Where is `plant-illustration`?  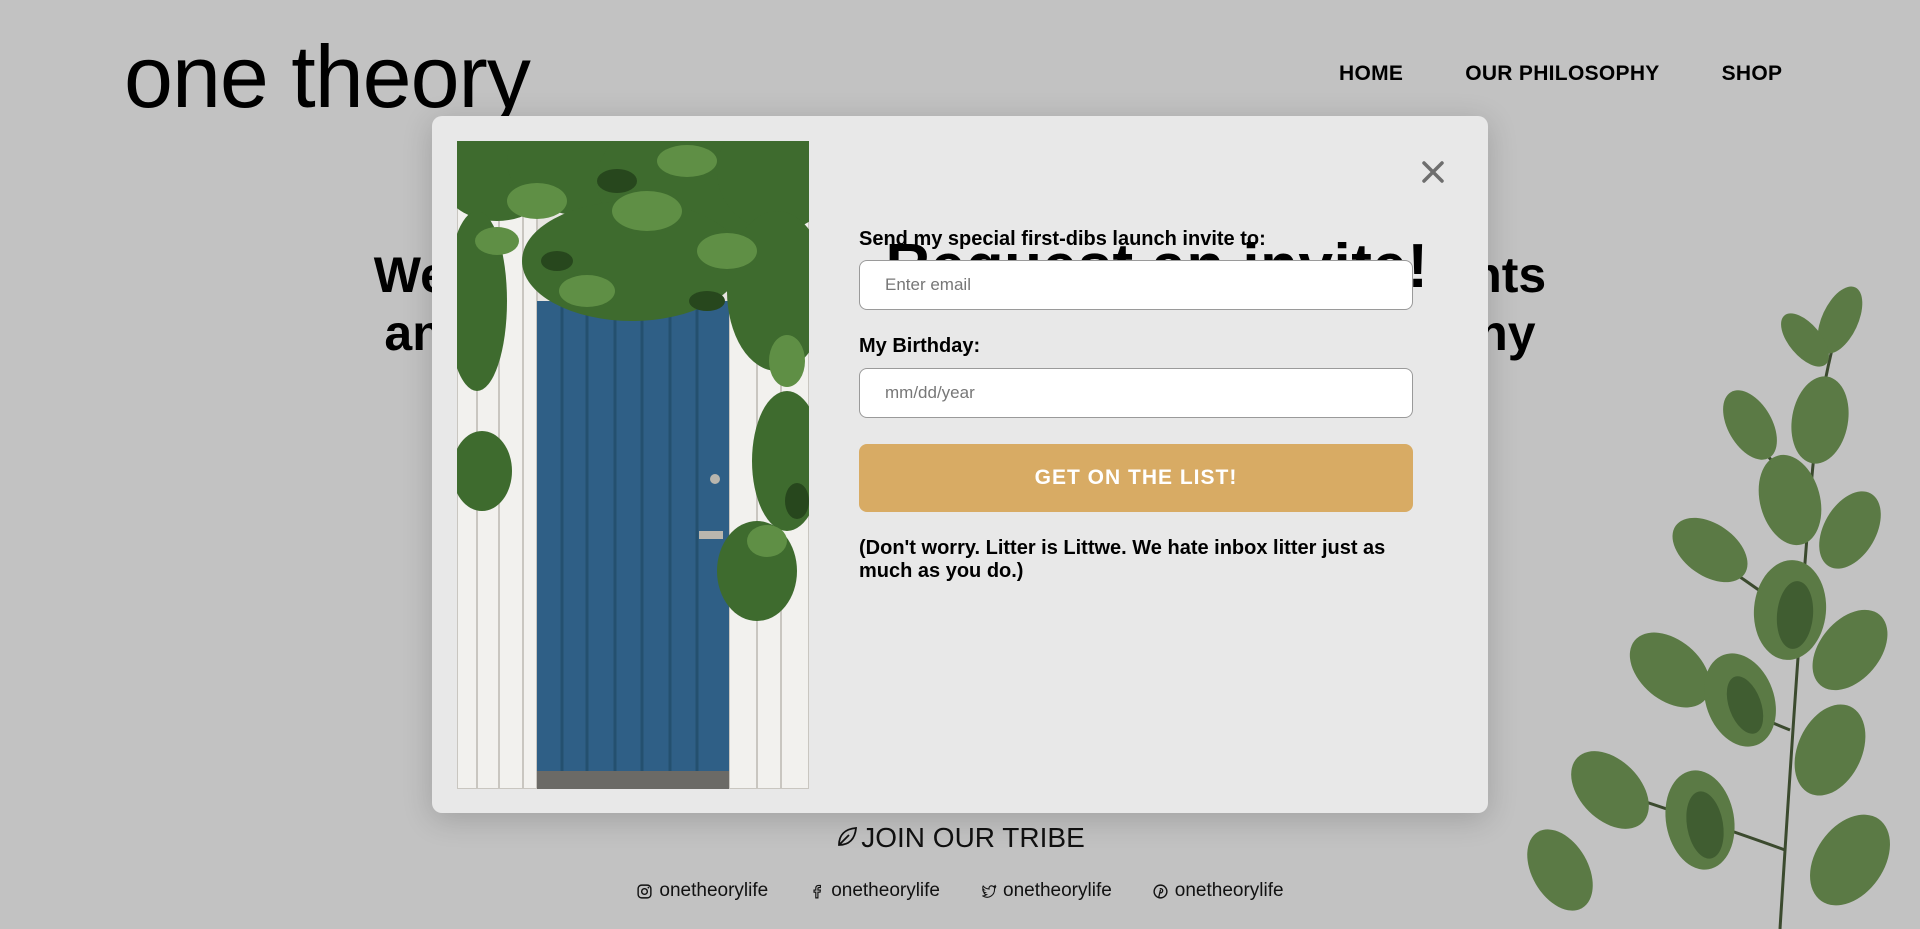 plant-illustration is located at coordinates (1708, 607).